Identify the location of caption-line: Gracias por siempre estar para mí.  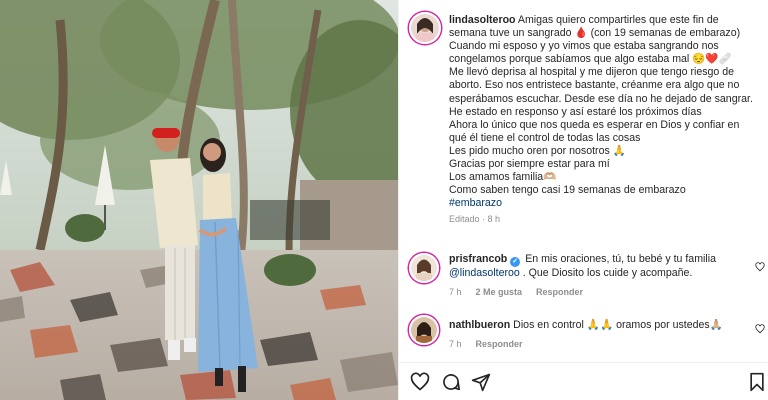
(529, 164).